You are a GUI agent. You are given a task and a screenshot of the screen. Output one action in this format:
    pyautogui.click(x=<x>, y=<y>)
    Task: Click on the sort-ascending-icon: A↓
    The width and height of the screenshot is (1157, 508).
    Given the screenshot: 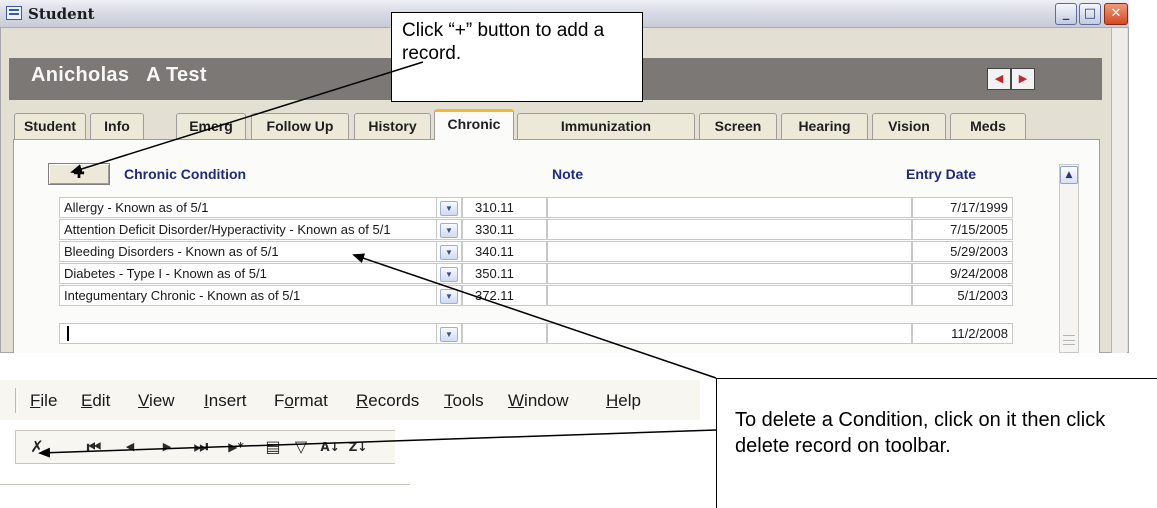 What is the action you would take?
    pyautogui.click(x=330, y=447)
    